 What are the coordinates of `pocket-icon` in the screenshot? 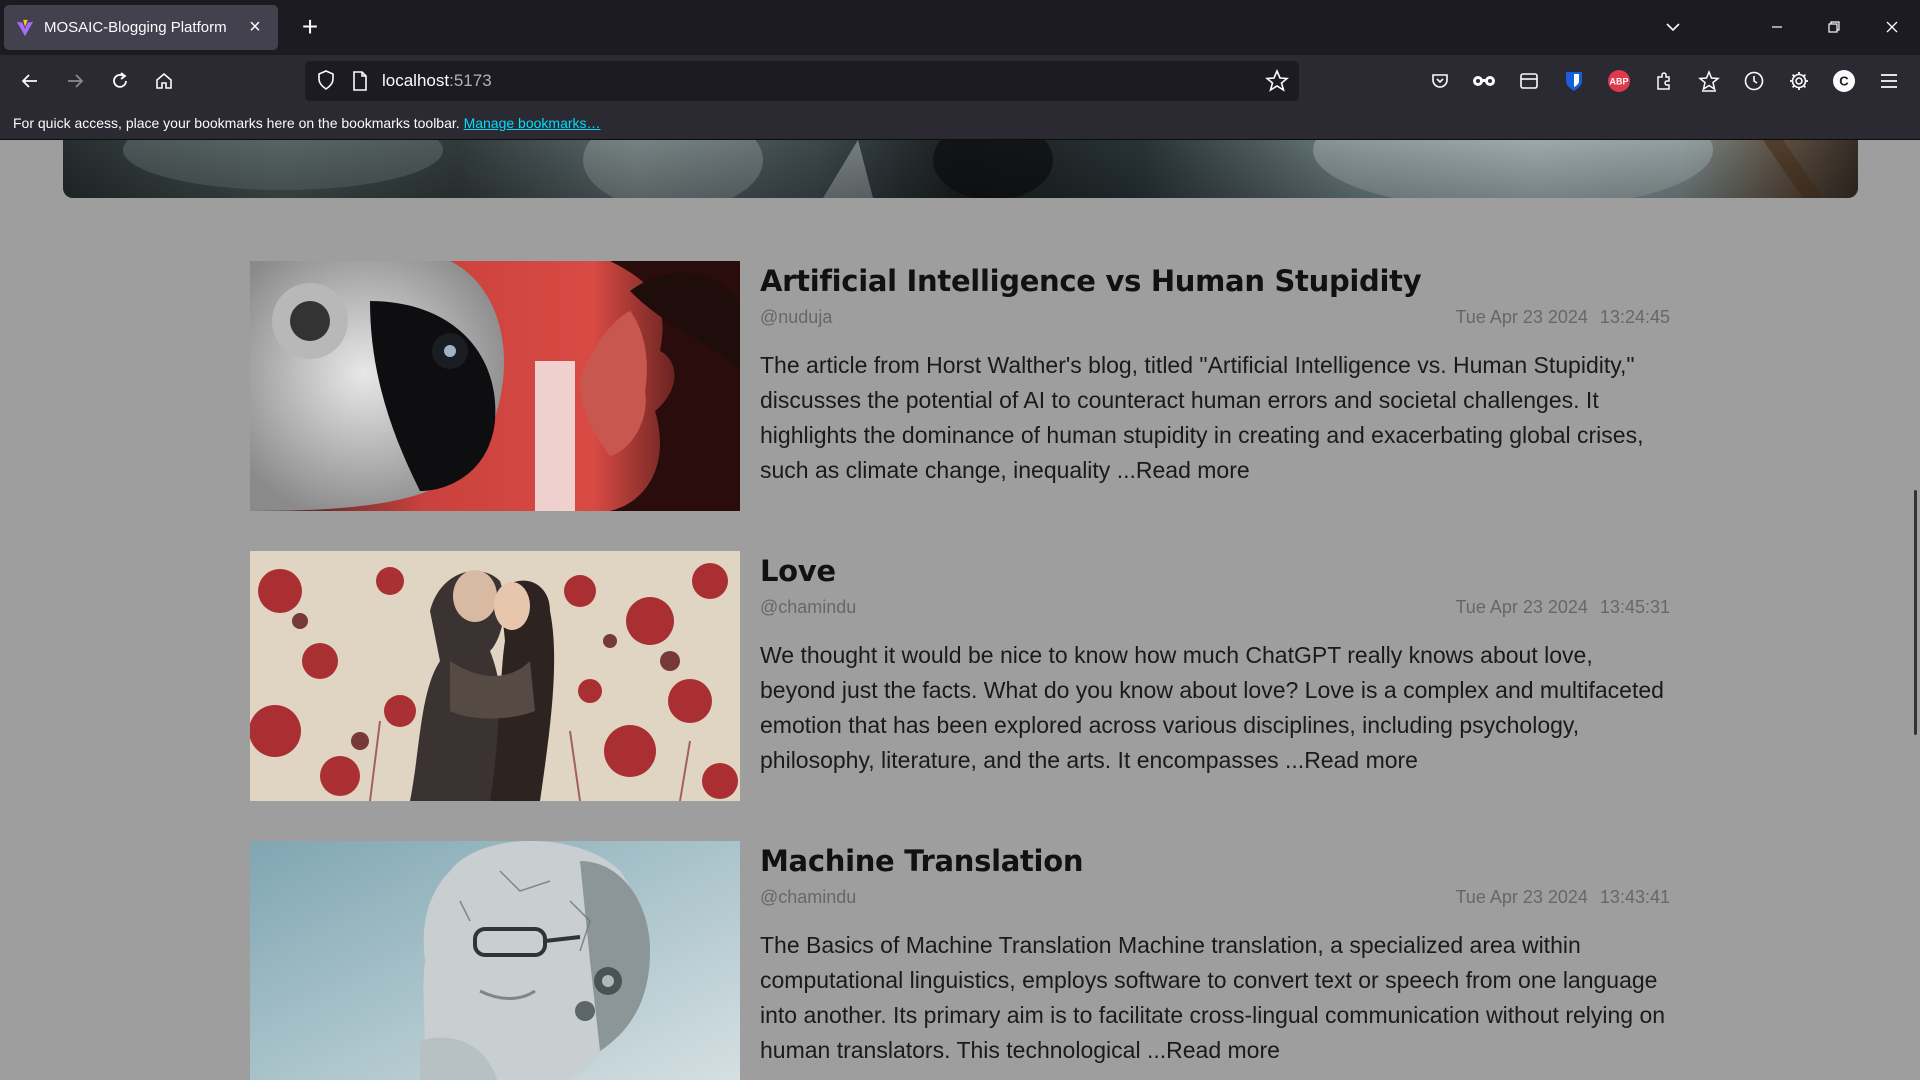 It's located at (1440, 81).